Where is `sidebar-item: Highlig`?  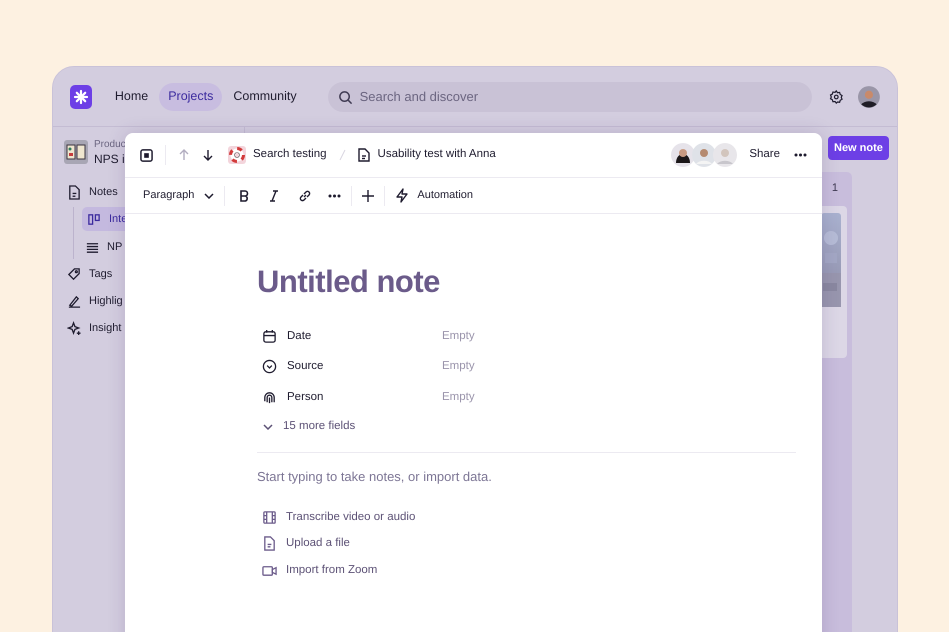
sidebar-item: Highlig is located at coordinates (93, 301).